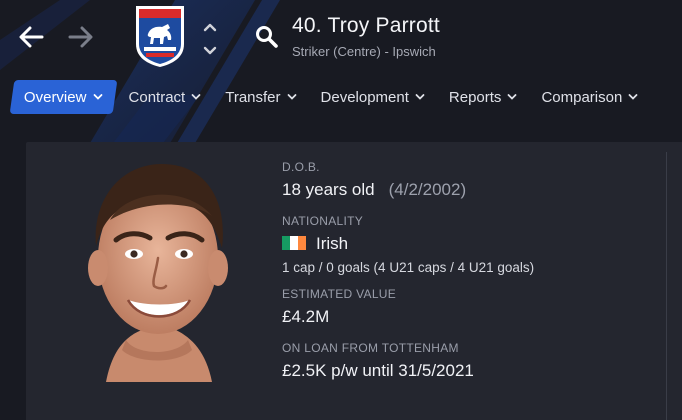 Image resolution: width=682 pixels, height=420 pixels. What do you see at coordinates (306, 316) in the screenshot?
I see `estimated-value: £4.2M` at bounding box center [306, 316].